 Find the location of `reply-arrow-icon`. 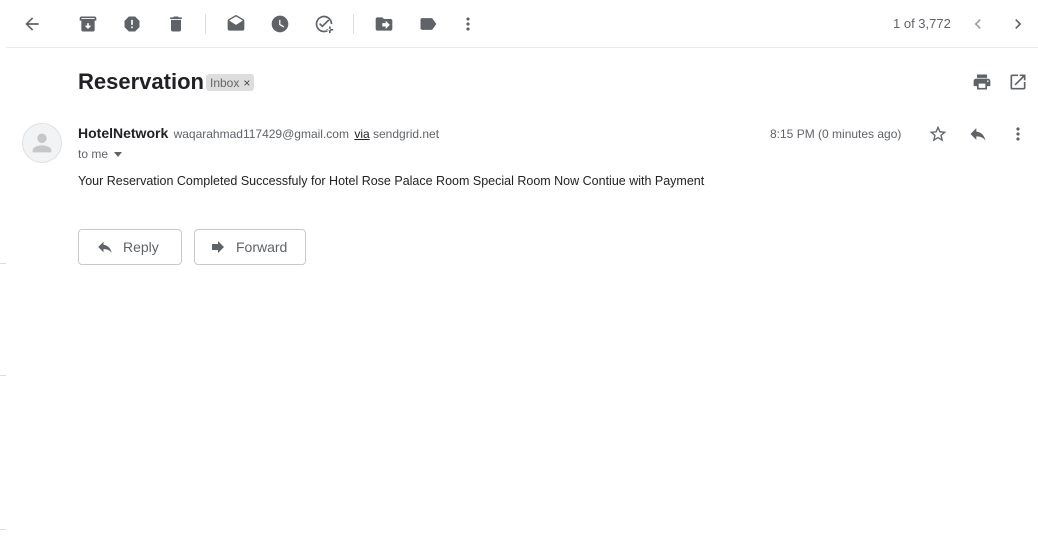

reply-arrow-icon is located at coordinates (105, 247).